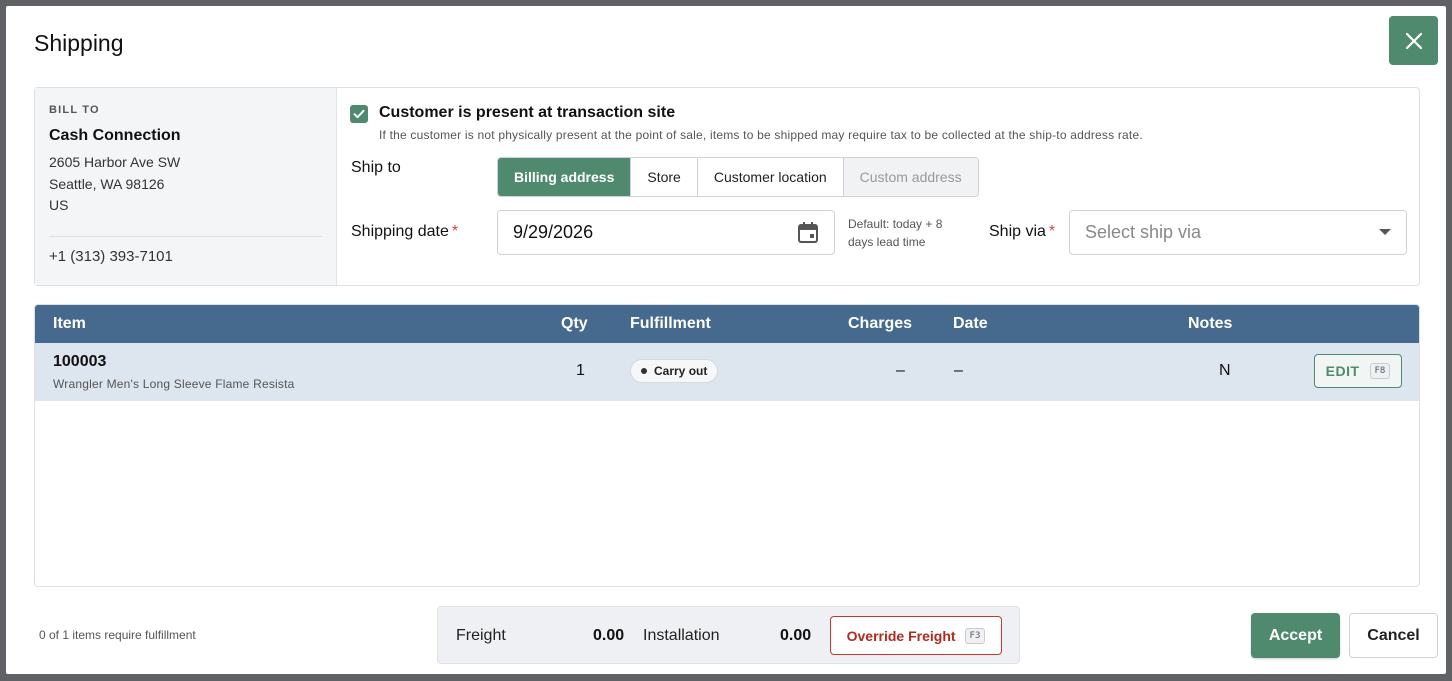 Image resolution: width=1452 pixels, height=681 pixels. I want to click on fulfillment-label: Carry out, so click(681, 371).